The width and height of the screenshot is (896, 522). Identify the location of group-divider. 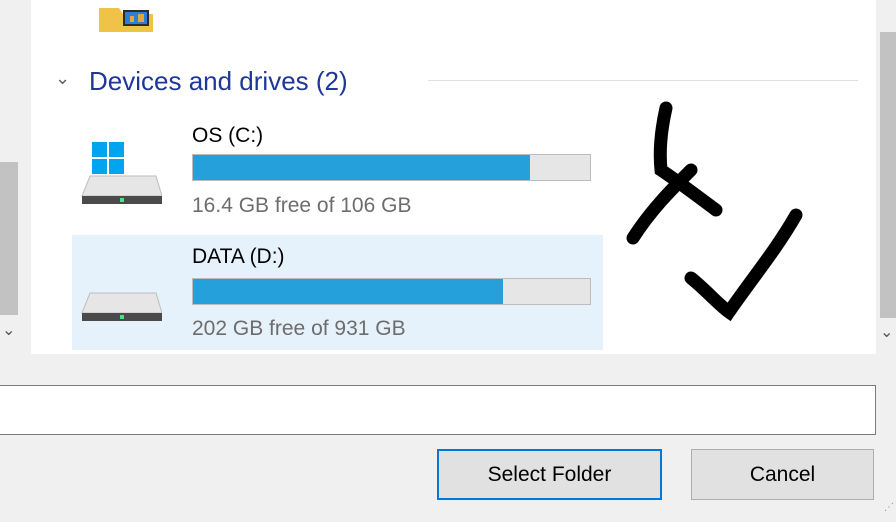
(643, 80).